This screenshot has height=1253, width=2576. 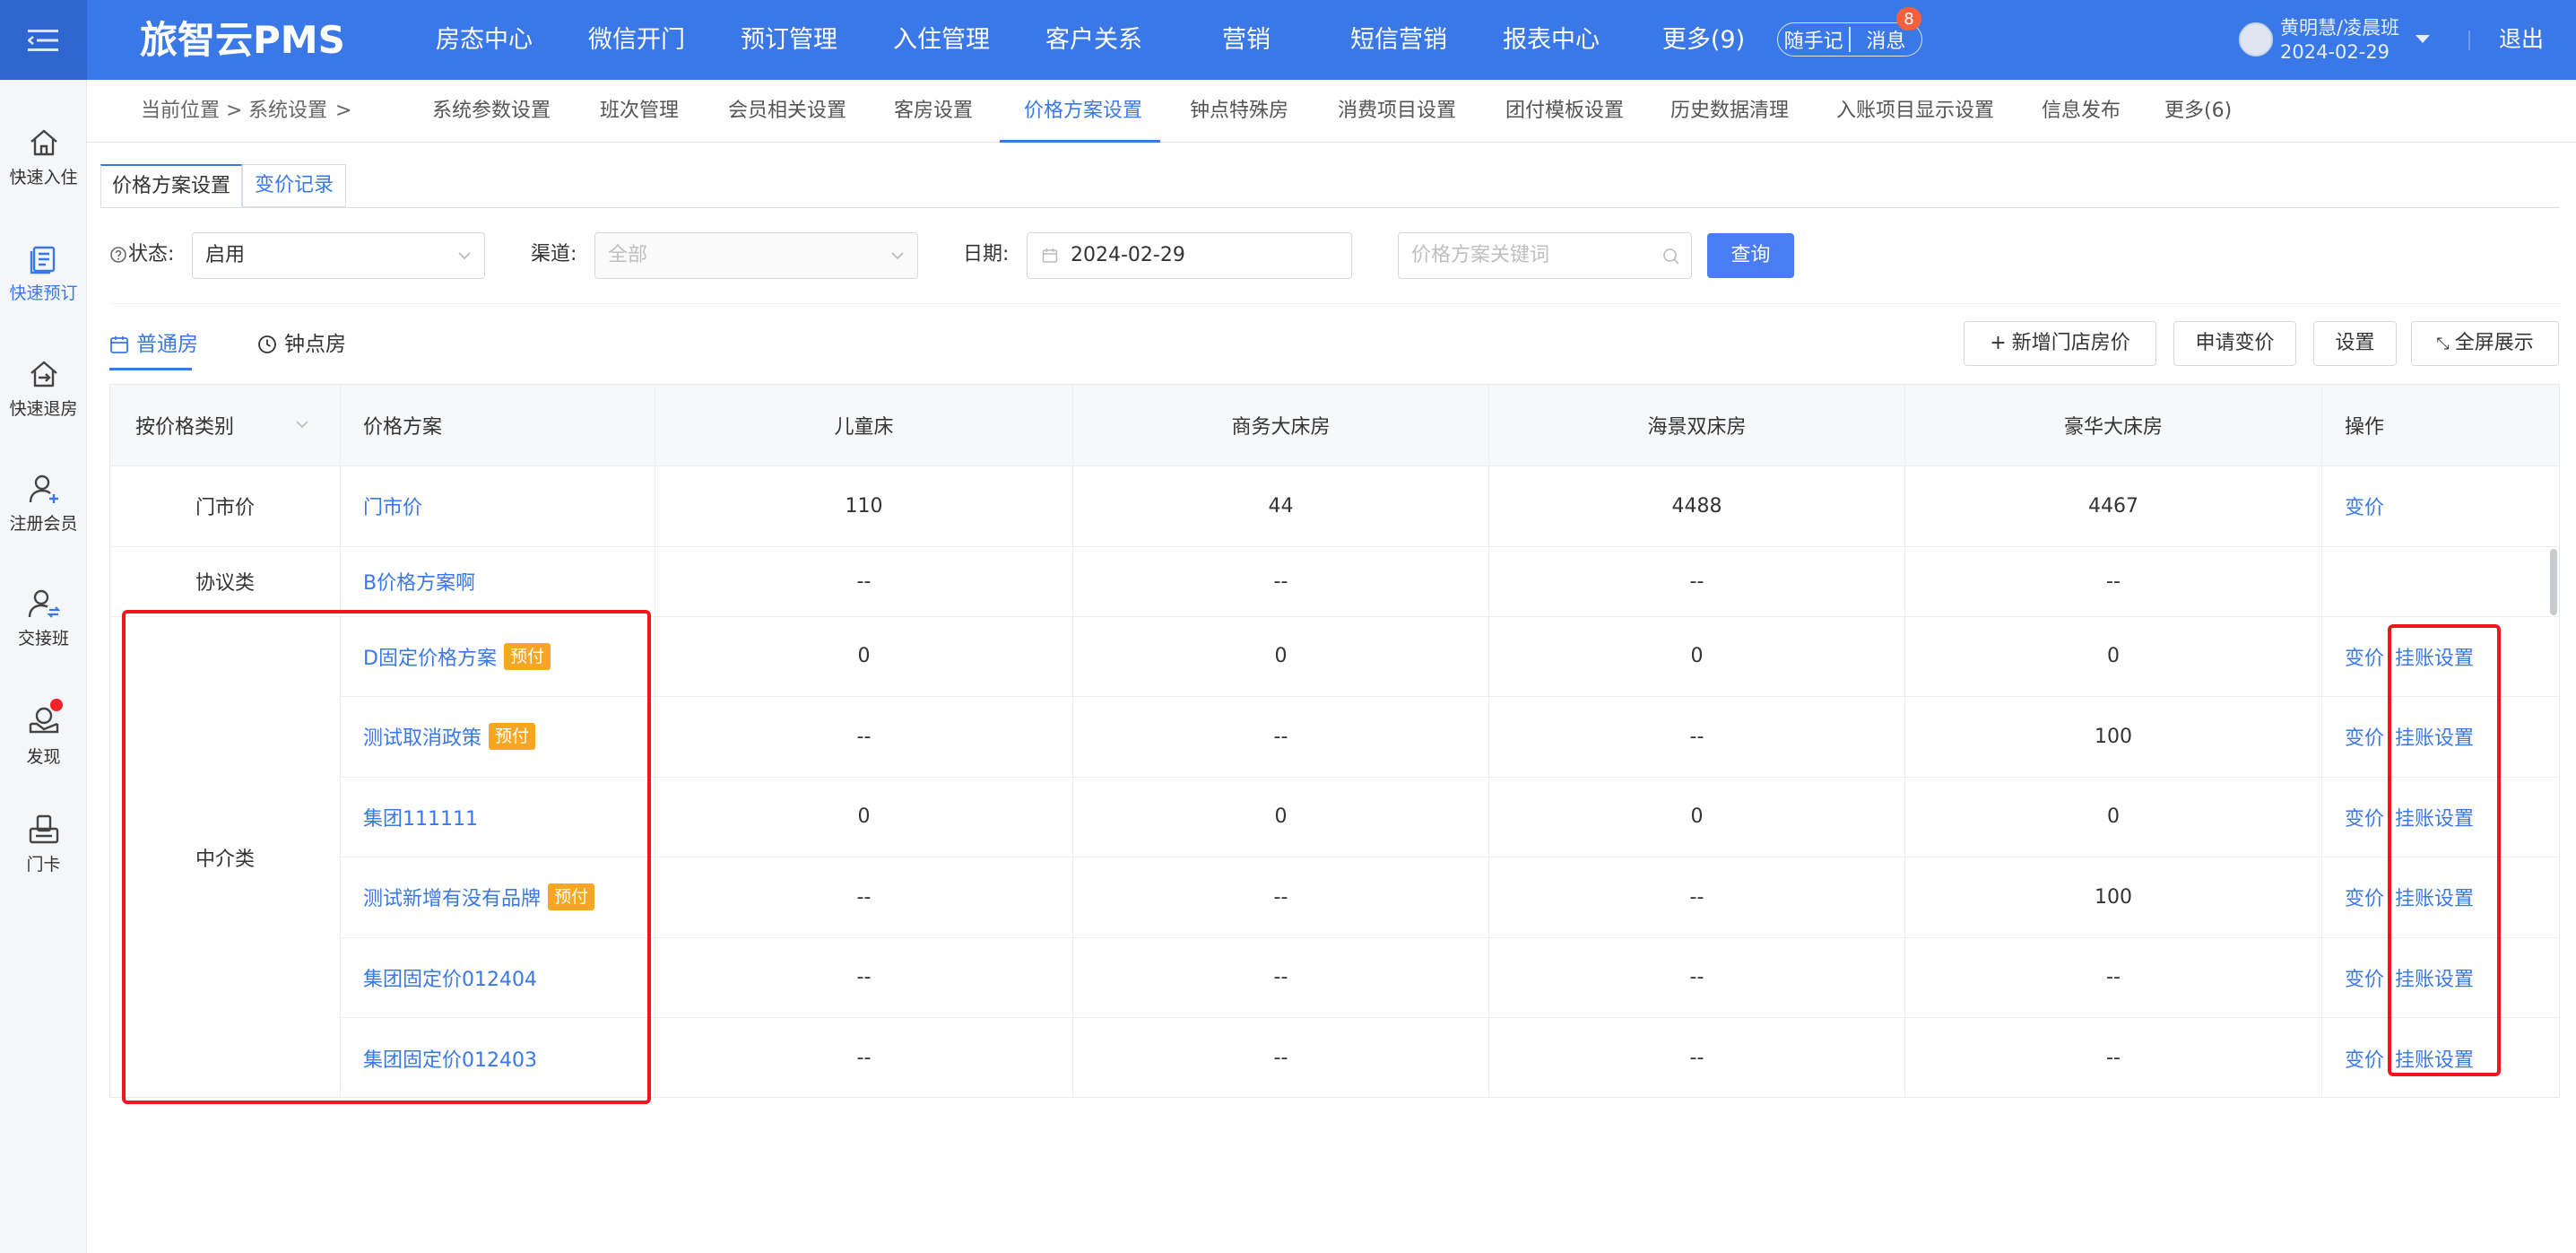 I want to click on rail-item-quick-booking: 快速预订, so click(x=43, y=273).